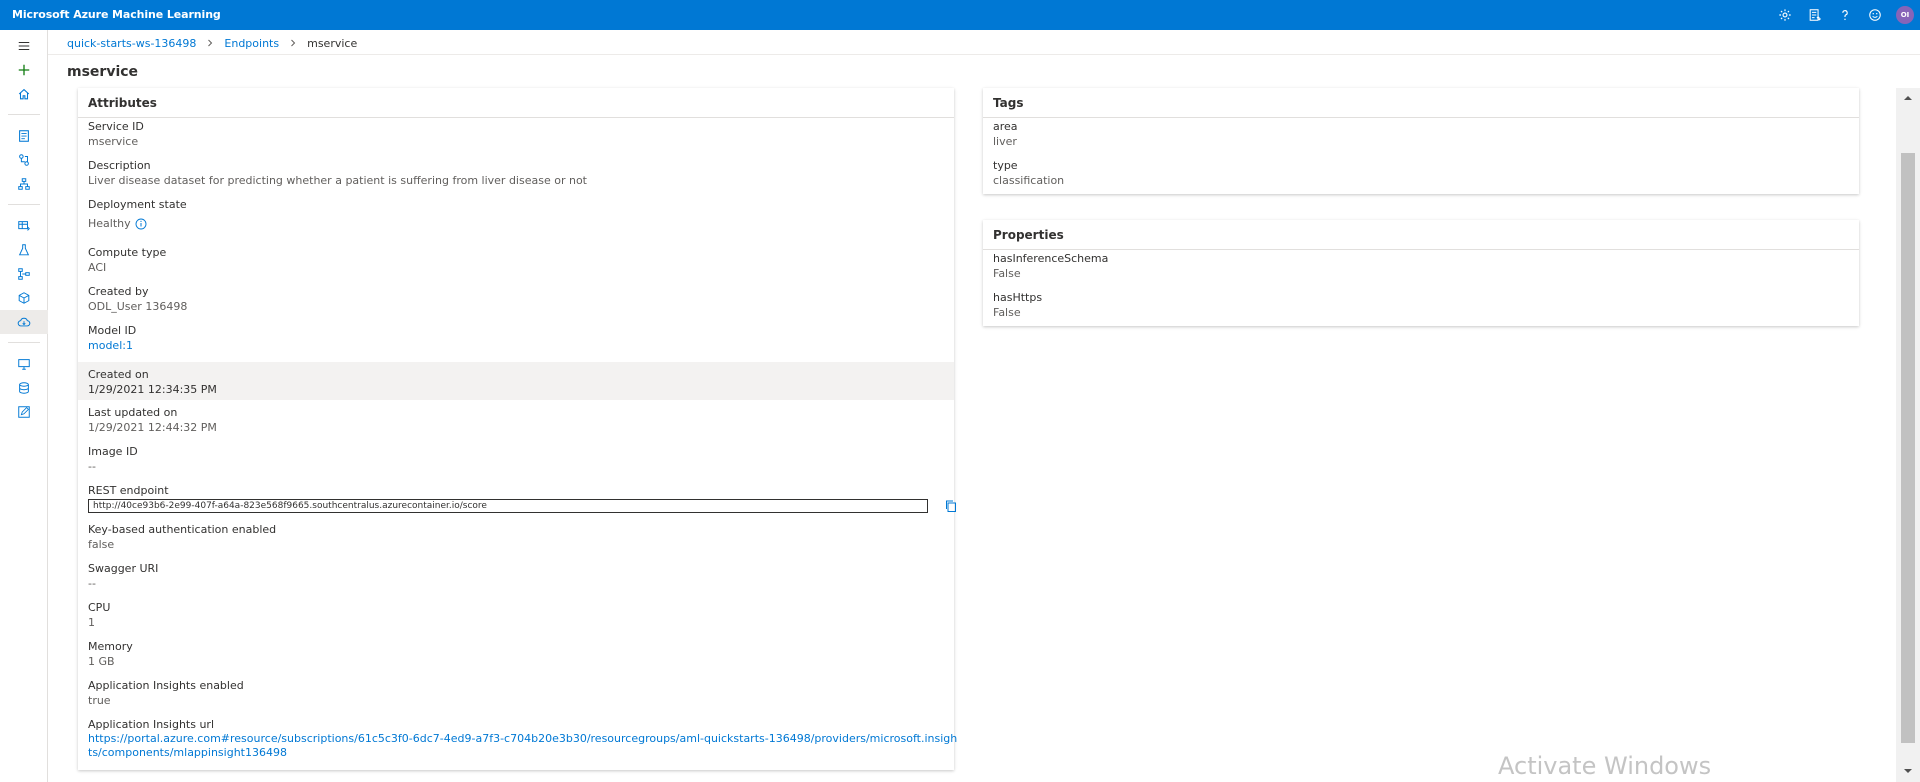 The image size is (1920, 782). I want to click on tag-item: type classification, so click(1028, 173).